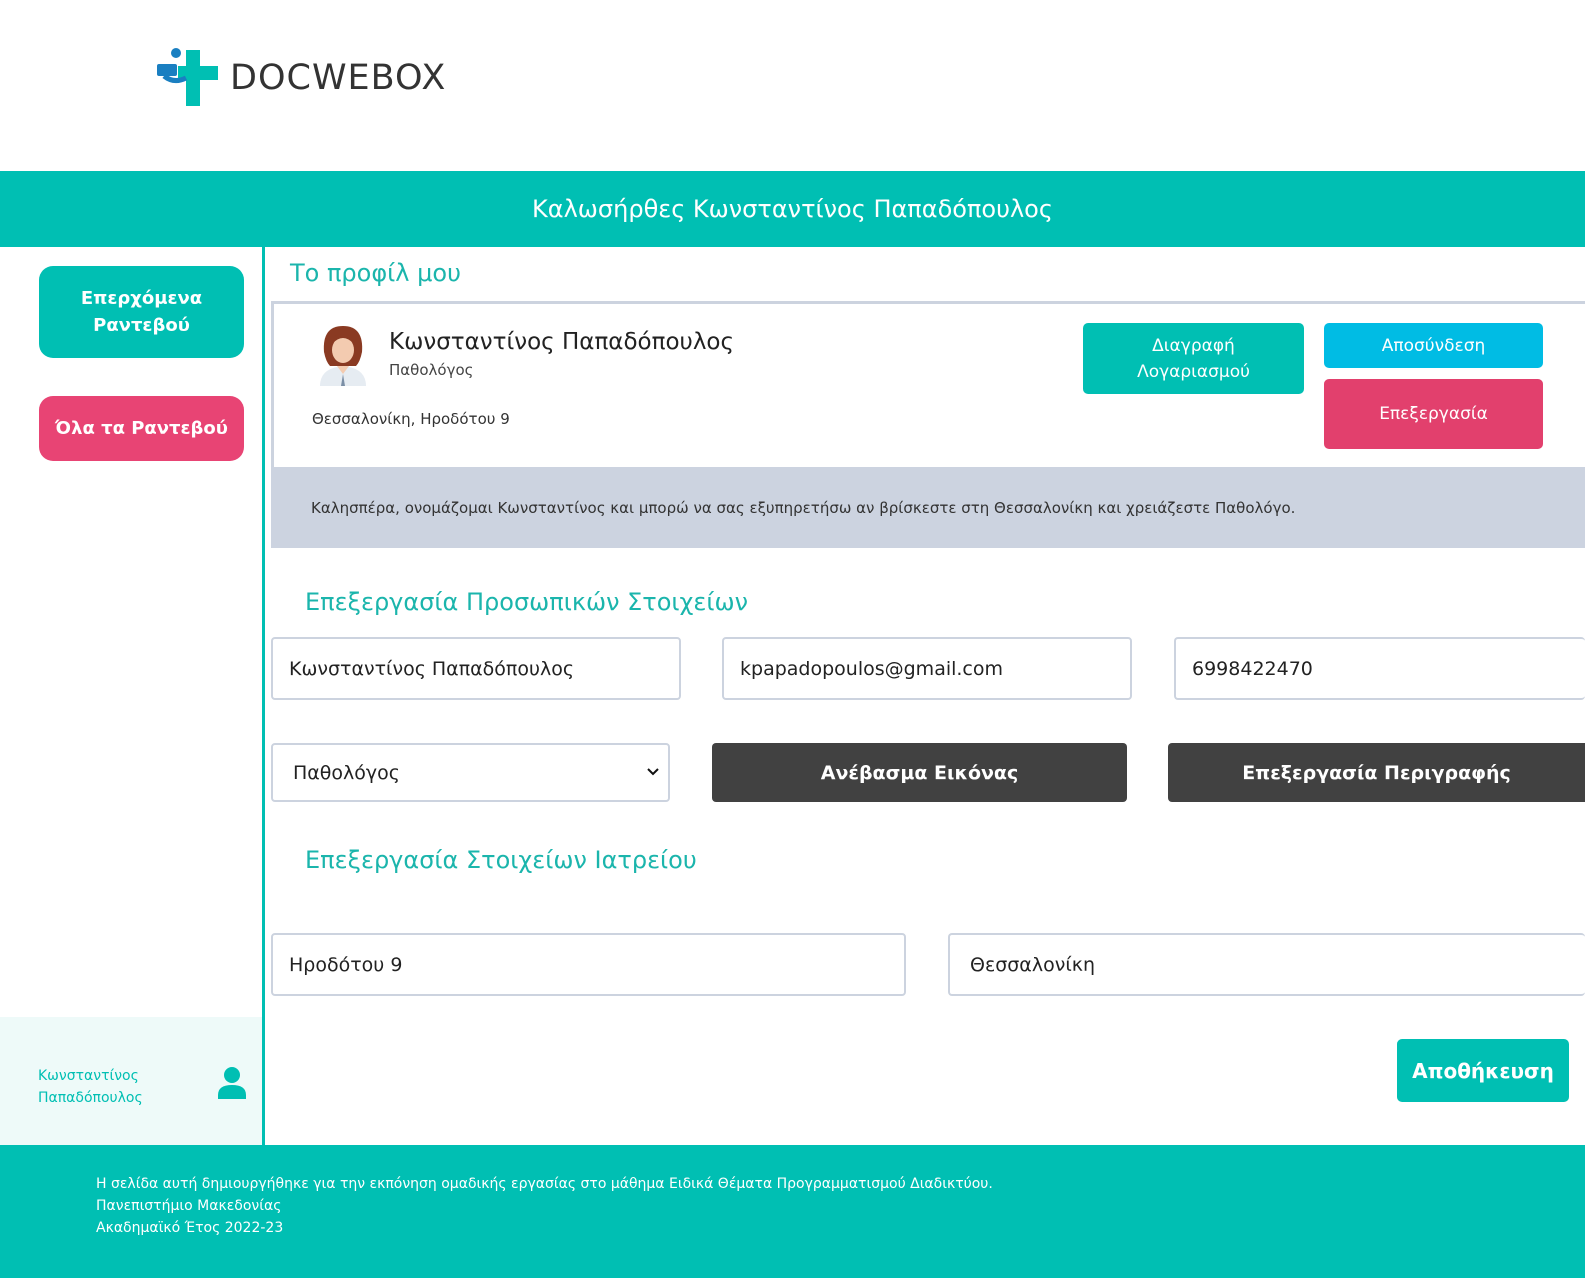 This screenshot has width=1585, height=1278. What do you see at coordinates (1376, 772) in the screenshot?
I see `edit-description-button: Επεξεργασία Περιγραφής` at bounding box center [1376, 772].